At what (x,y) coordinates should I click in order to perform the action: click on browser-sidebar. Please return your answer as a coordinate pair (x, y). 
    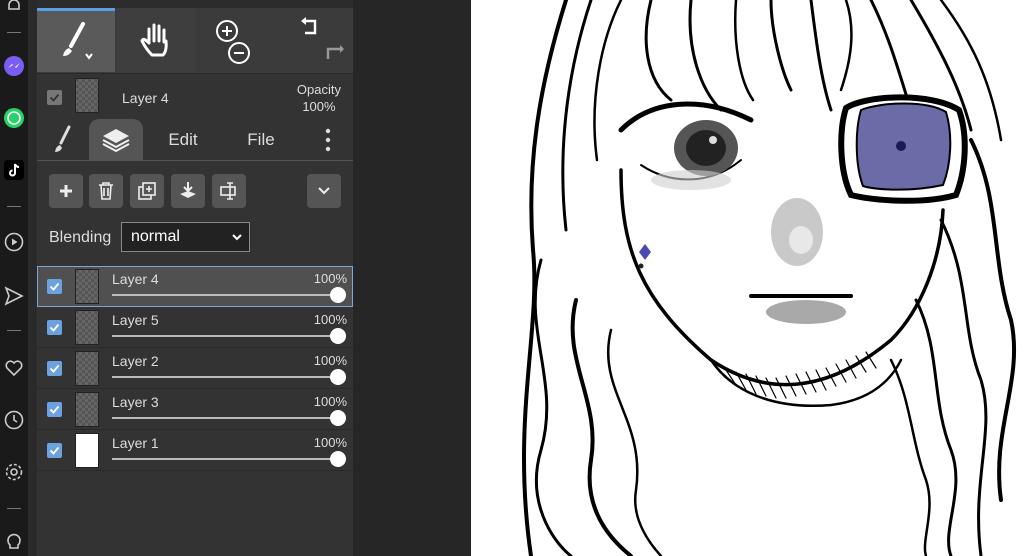
    Looking at the image, I should click on (14, 278).